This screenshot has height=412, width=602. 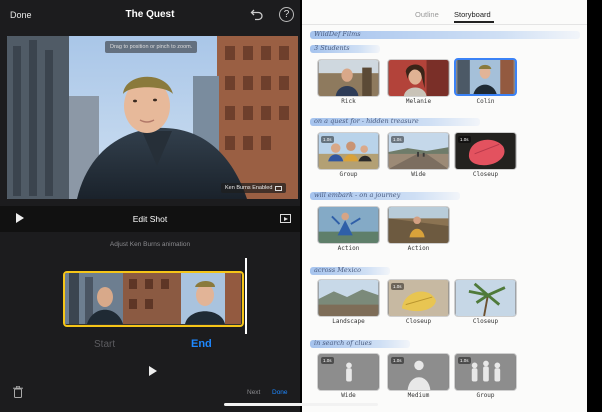 I want to click on end-button: End, so click(x=201, y=344).